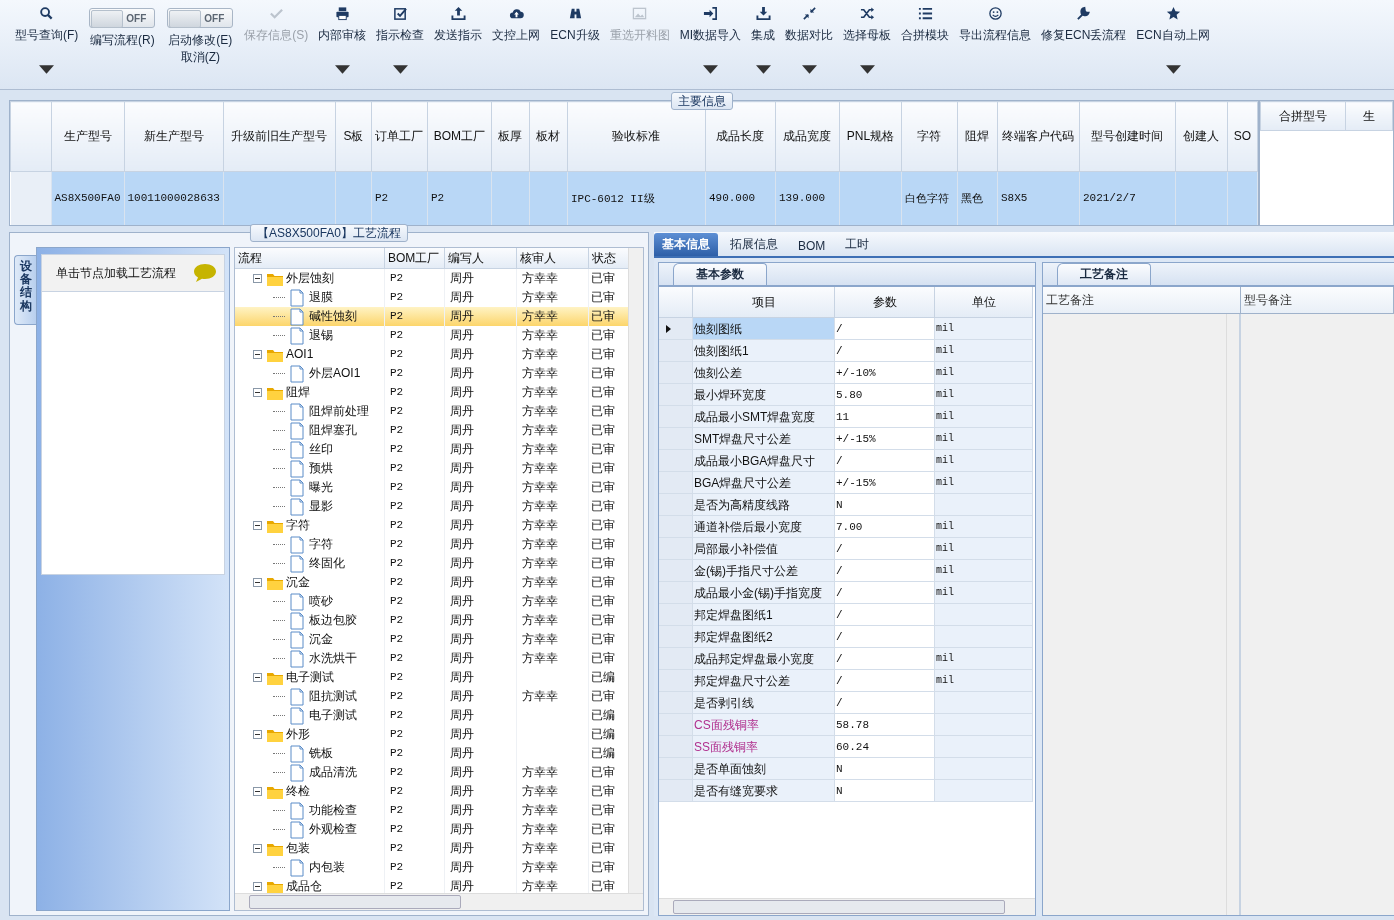 This screenshot has height=920, width=1394. Describe the element at coordinates (333, 810) in the screenshot. I see `tree-node: 功能检查` at that location.